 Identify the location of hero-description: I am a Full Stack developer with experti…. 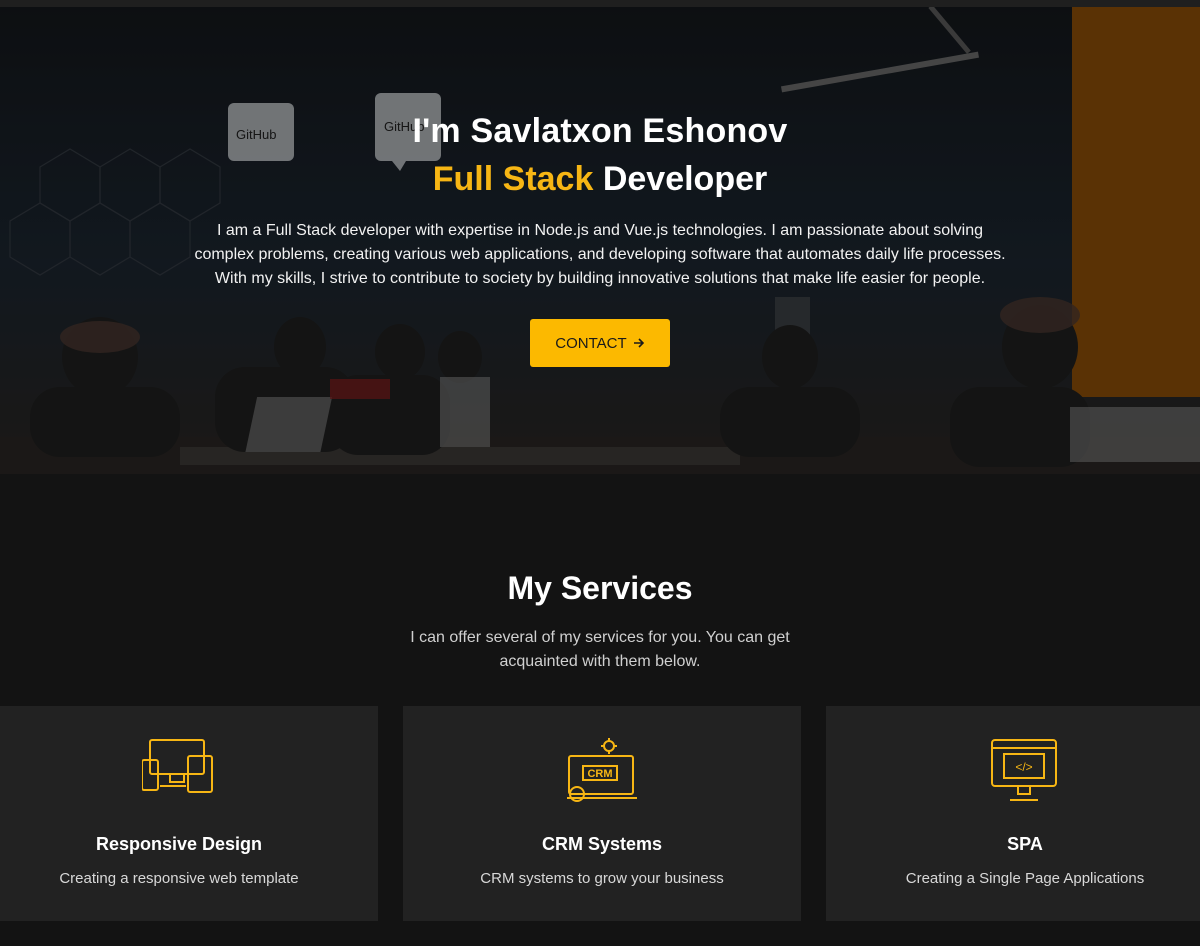
(600, 254).